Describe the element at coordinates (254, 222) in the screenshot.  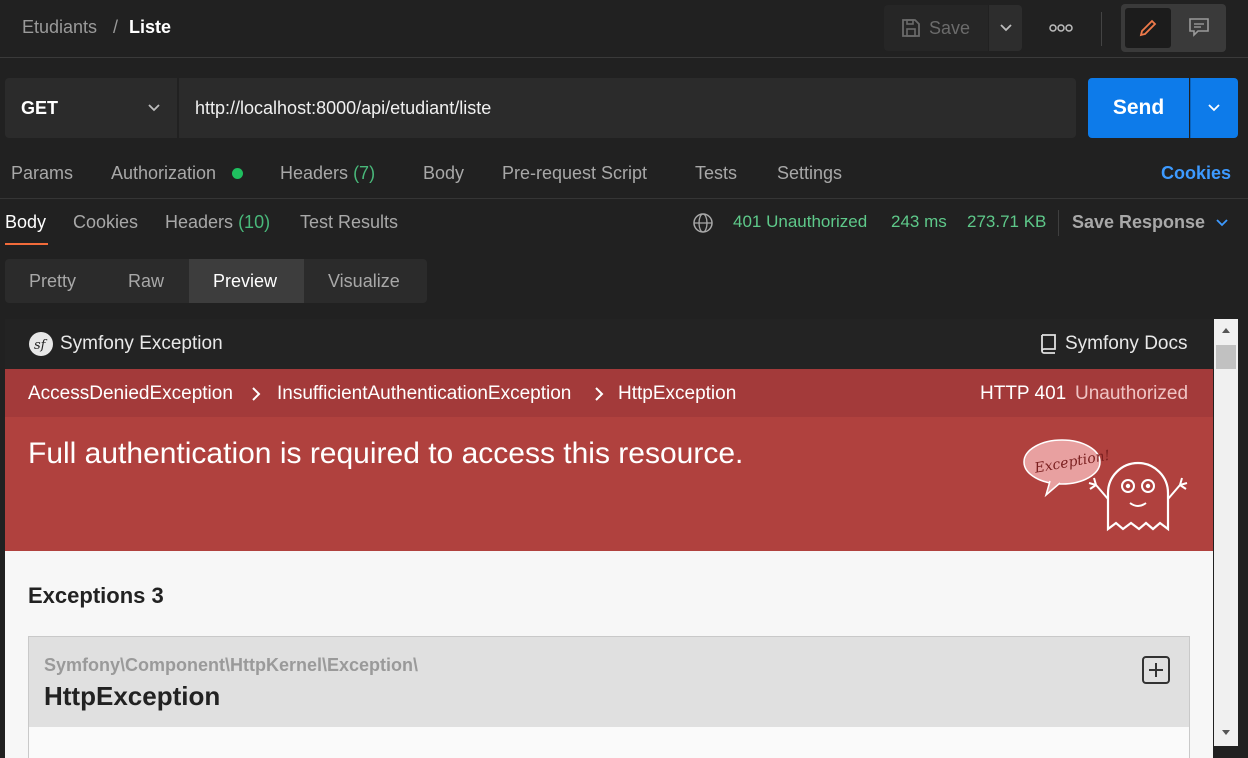
I see `response-headers-count: (10)` at that location.